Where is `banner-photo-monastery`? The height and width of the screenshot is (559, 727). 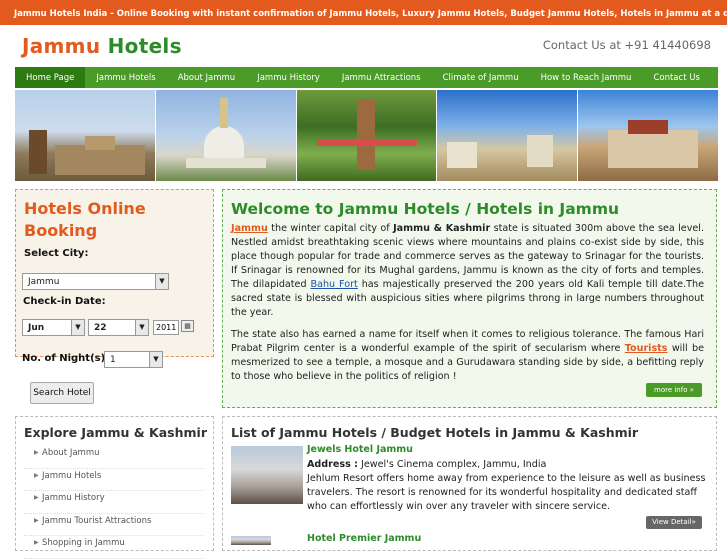
banner-photo-monastery is located at coordinates (648, 135).